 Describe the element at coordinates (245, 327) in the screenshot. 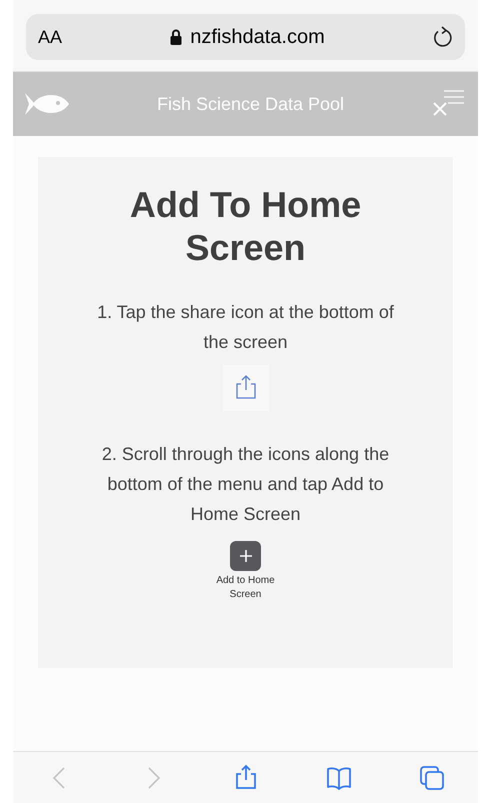

I see `instruction-text: 1. Tap the share icon at the bottom of the screen` at that location.